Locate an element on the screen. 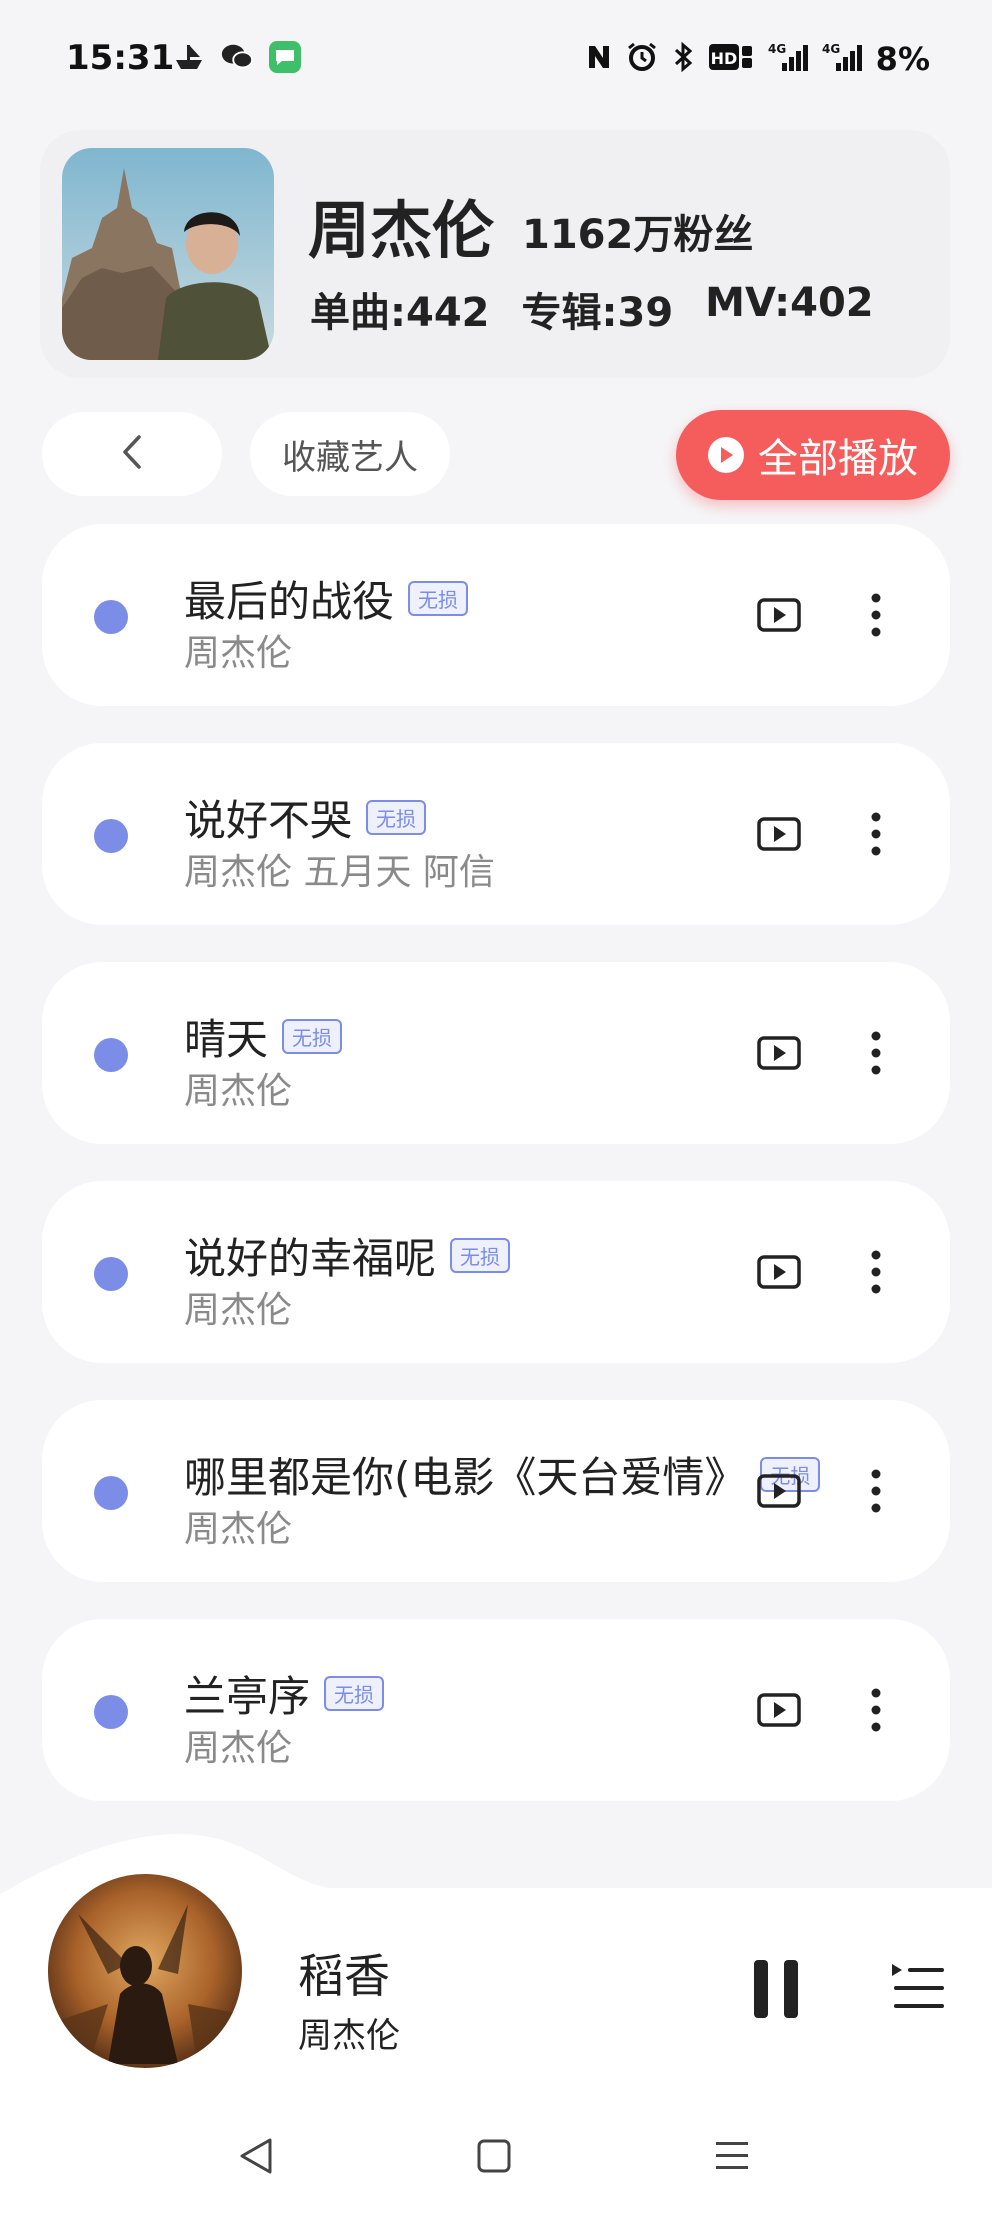 This screenshot has width=992, height=2217. hd-icon: HD is located at coordinates (731, 59).